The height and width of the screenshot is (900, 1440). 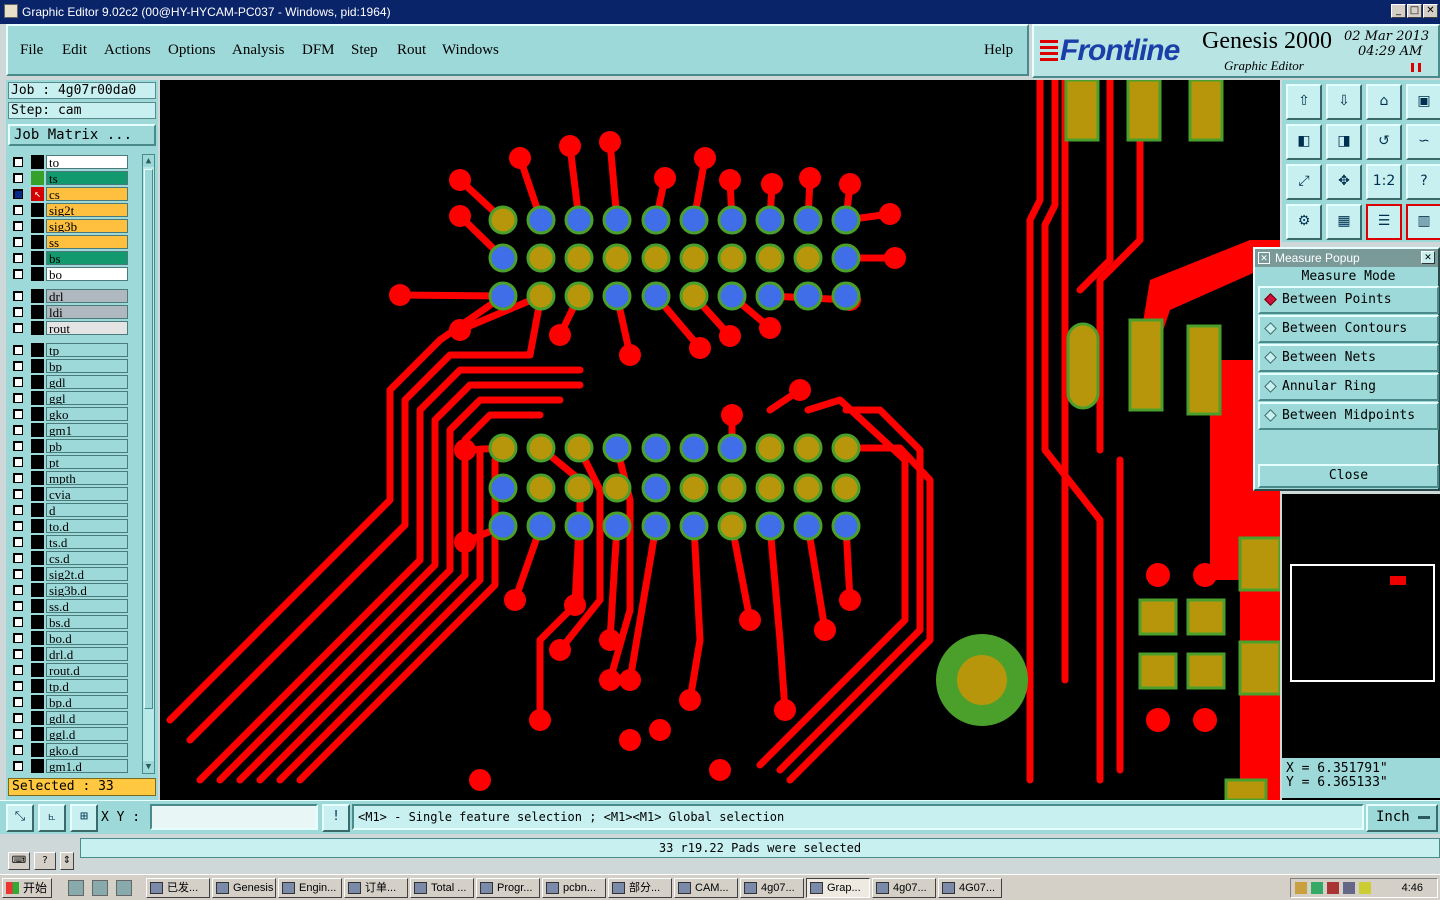 What do you see at coordinates (1301, 888) in the screenshot?
I see `tray-tool-icon` at bounding box center [1301, 888].